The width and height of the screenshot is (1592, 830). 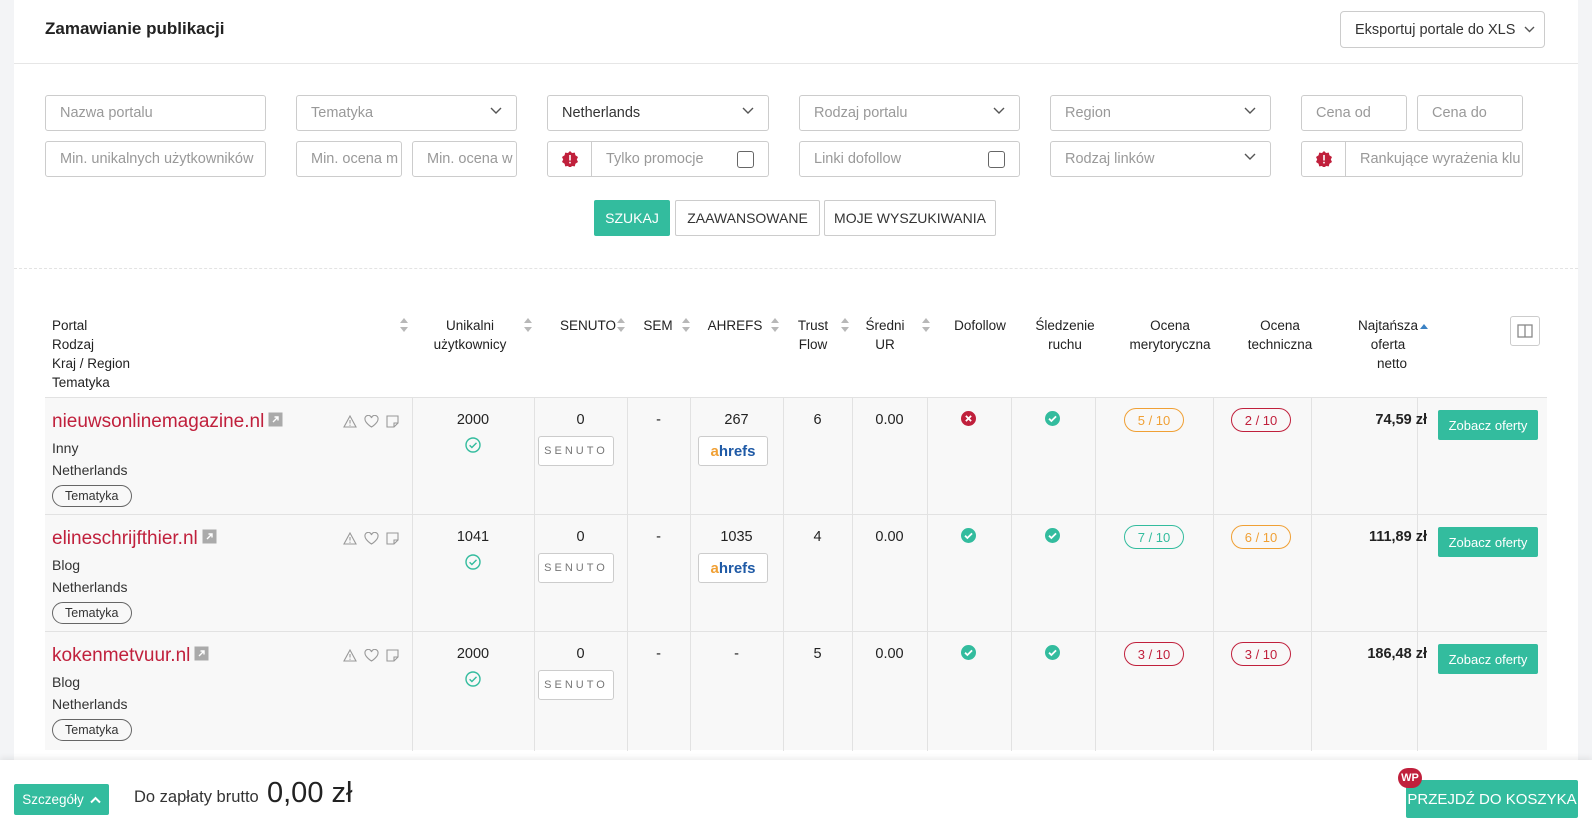 I want to click on sort-asc-icon, so click(x=1424, y=326).